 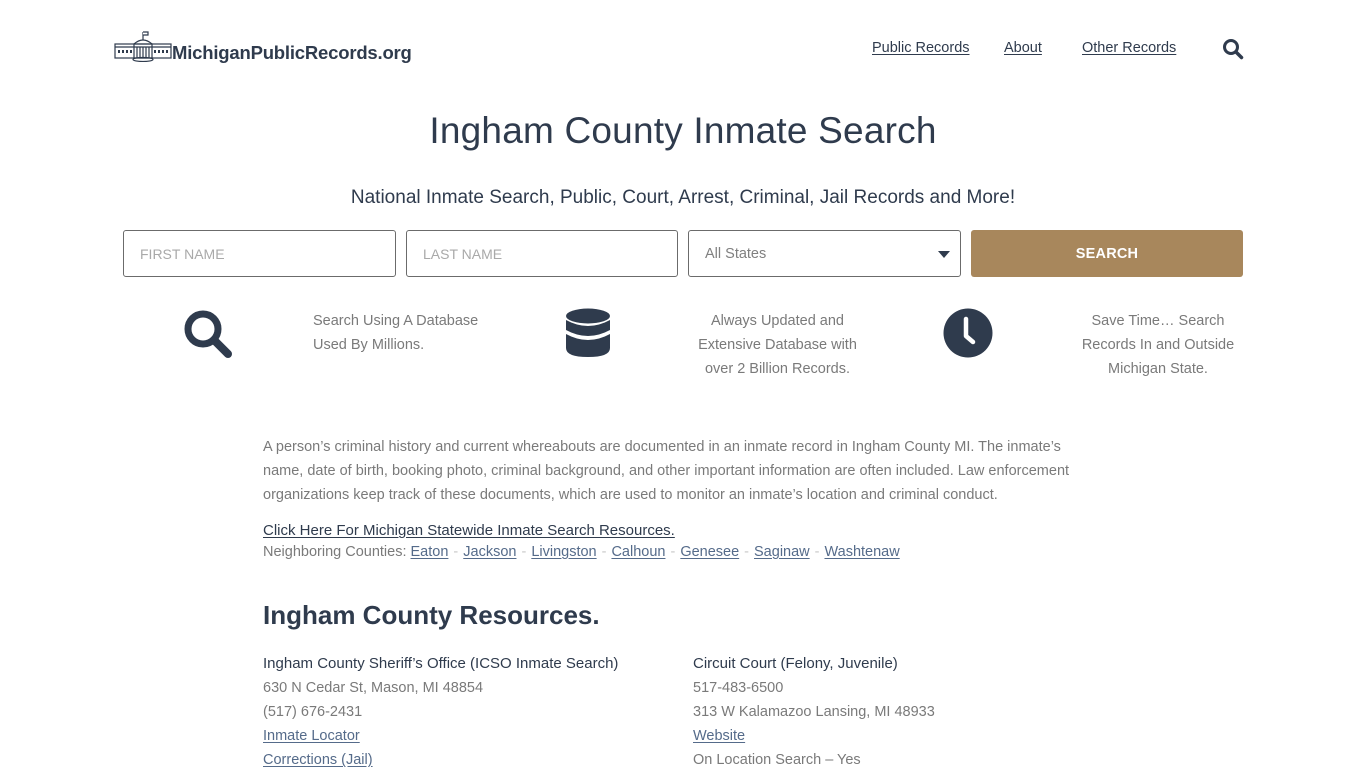 What do you see at coordinates (313, 712) in the screenshot?
I see `resource-phone: (517) 676-2431` at bounding box center [313, 712].